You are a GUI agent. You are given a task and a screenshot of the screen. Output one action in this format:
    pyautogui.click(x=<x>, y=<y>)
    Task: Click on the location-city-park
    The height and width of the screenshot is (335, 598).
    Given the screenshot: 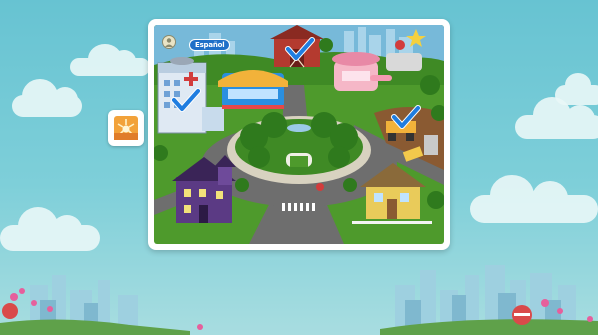 What is the action you would take?
    pyautogui.click(x=299, y=146)
    